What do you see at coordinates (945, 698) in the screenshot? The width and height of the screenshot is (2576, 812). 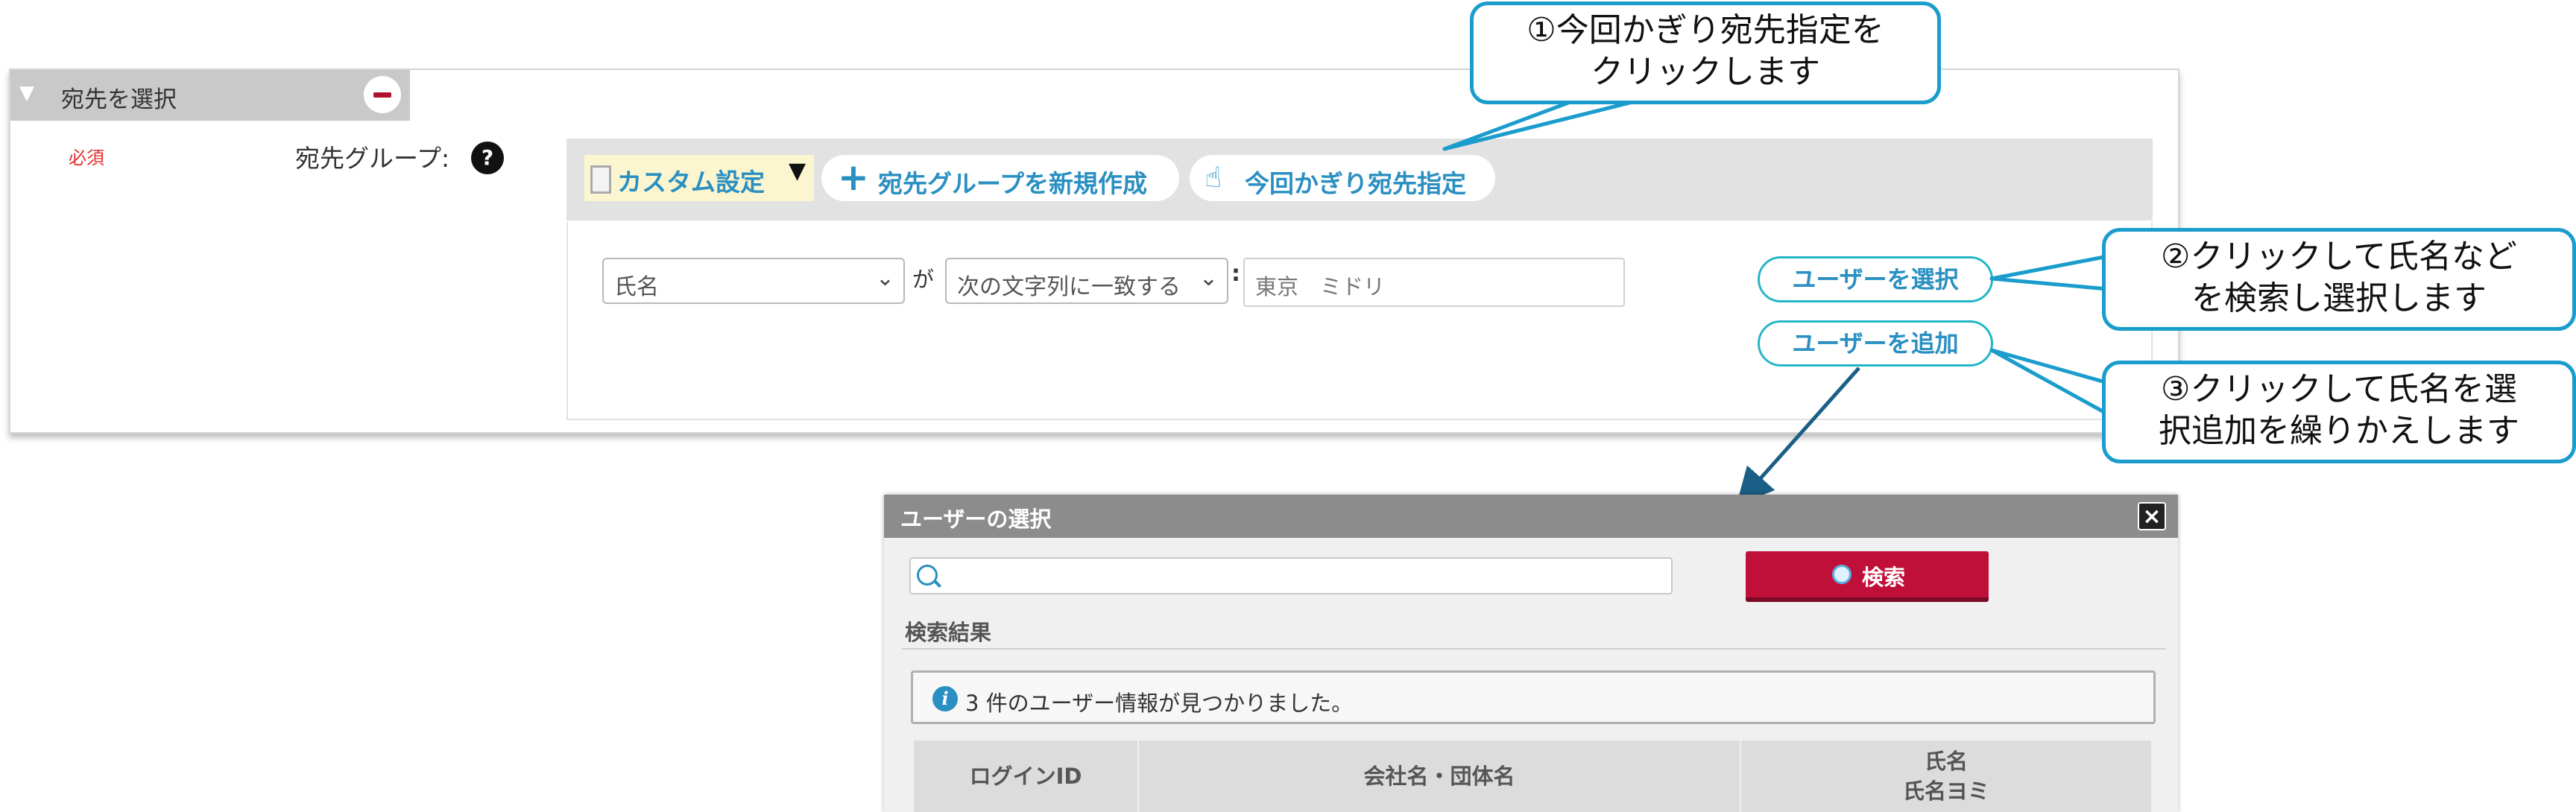 I see `info-icon: i` at bounding box center [945, 698].